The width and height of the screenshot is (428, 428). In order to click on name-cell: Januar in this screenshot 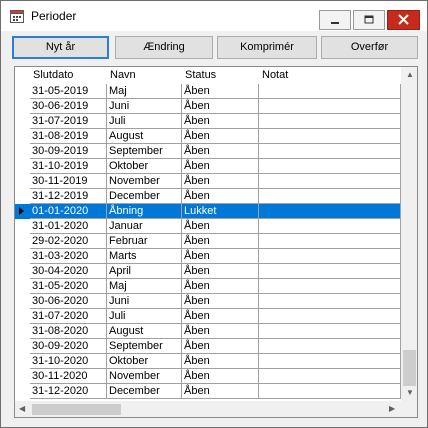, I will do `click(144, 226)`.